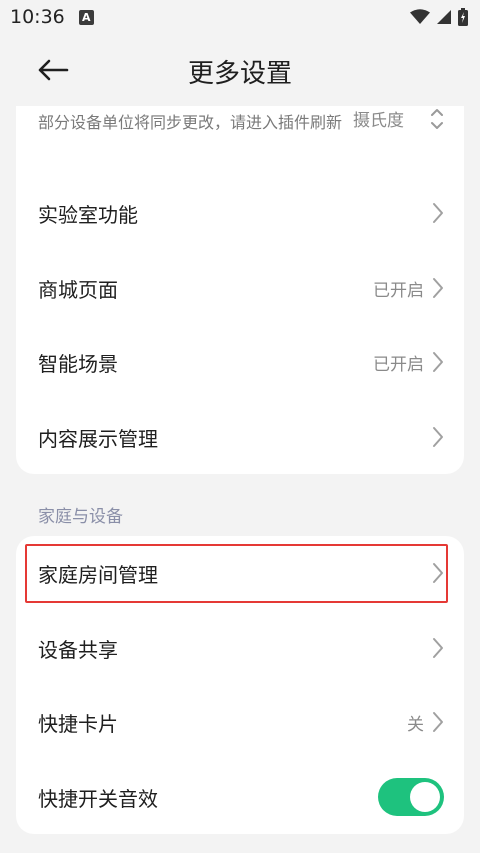  Describe the element at coordinates (98, 574) in the screenshot. I see `row-label: 家庭房间管理` at that location.